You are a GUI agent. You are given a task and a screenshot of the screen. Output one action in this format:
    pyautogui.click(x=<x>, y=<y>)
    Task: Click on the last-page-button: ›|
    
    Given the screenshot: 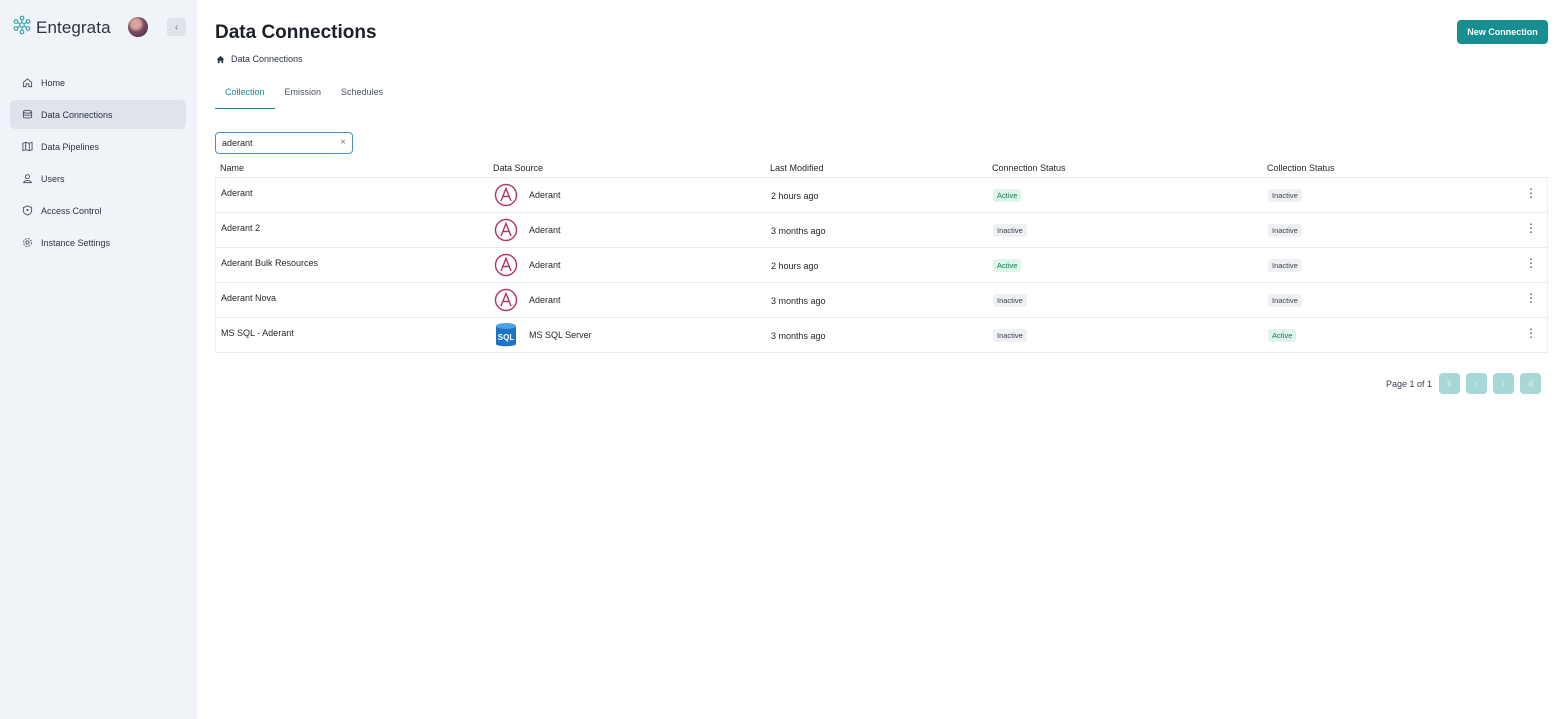 What is the action you would take?
    pyautogui.click(x=1531, y=383)
    